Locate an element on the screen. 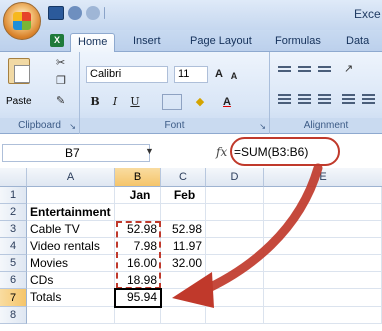 The height and width of the screenshot is (331, 382). cell-c3: 52.98 is located at coordinates (183, 229).